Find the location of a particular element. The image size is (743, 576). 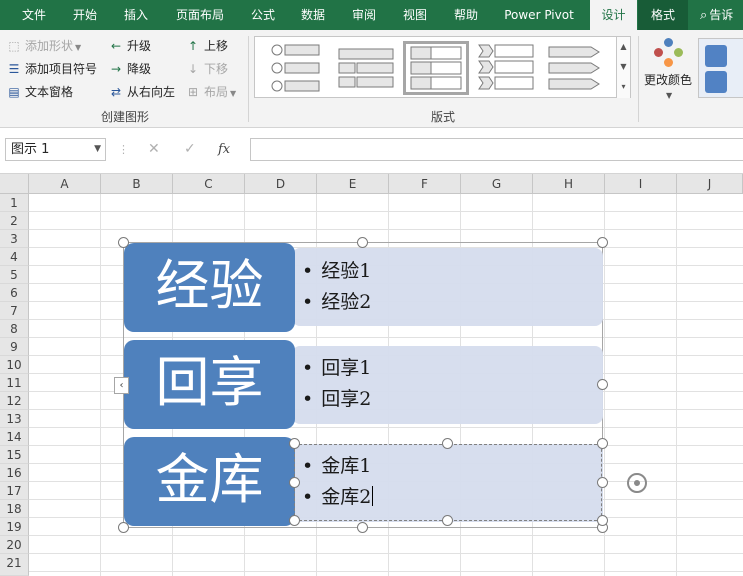

row-header: 8 is located at coordinates (14, 329).